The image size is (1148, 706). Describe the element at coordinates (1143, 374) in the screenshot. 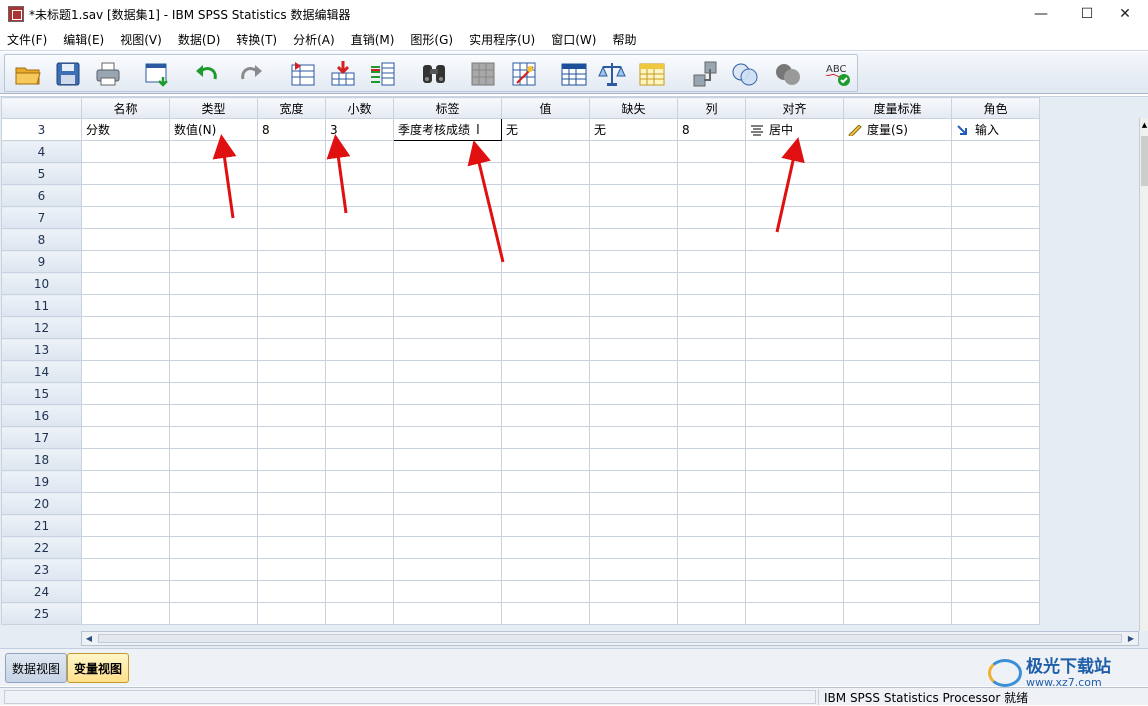

I see `vertical-scrollbar: ▲` at that location.